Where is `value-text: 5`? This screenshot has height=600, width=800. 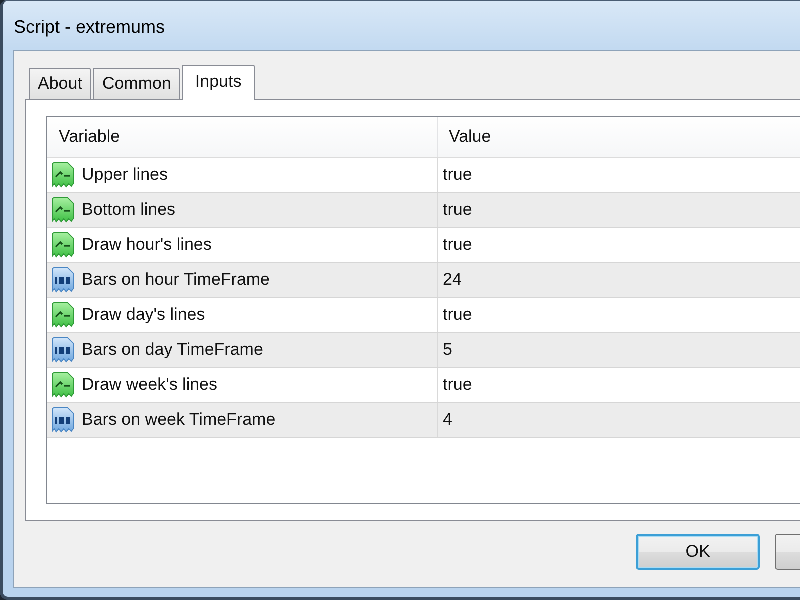
value-text: 5 is located at coordinates (447, 350).